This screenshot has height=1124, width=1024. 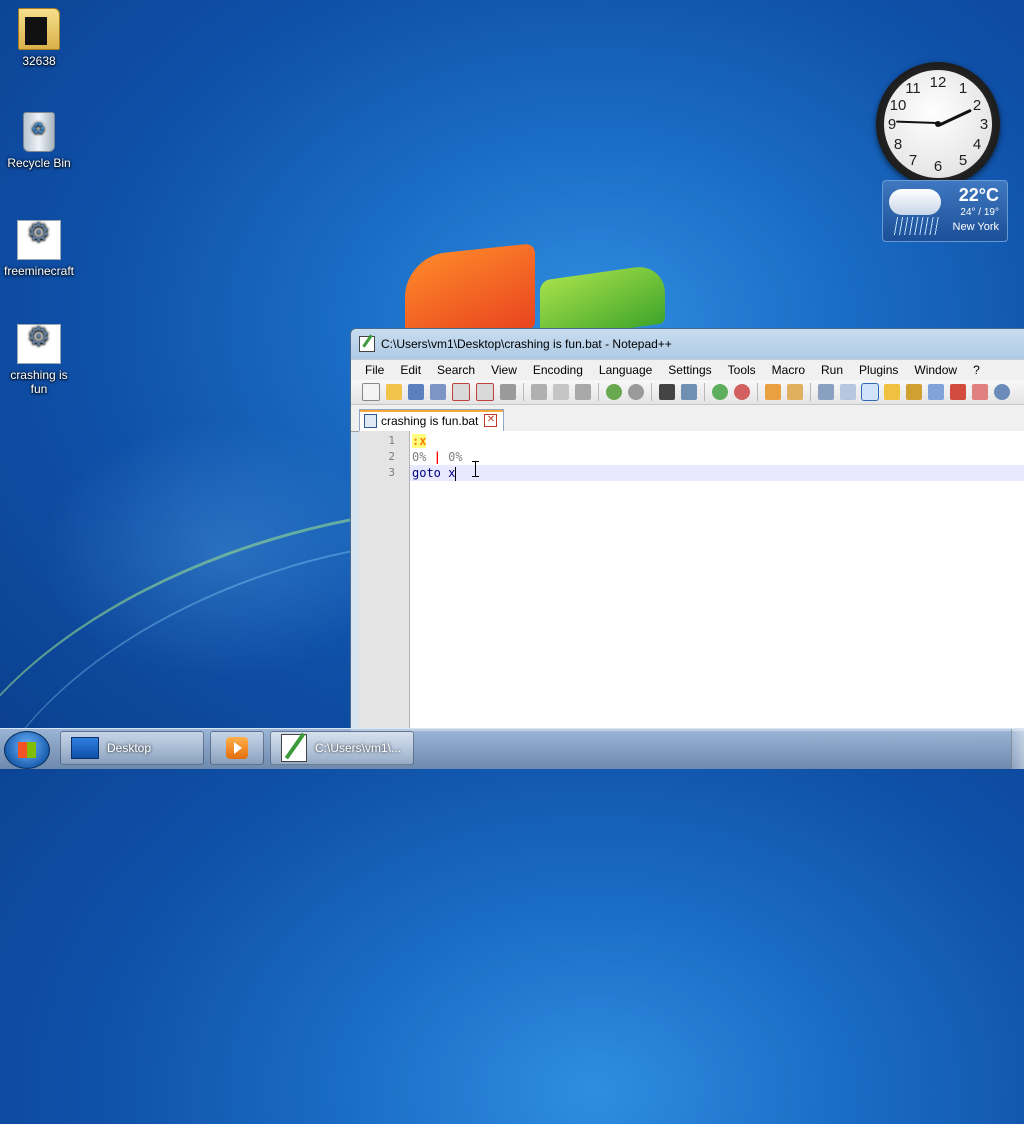 I want to click on replace-icon, so click(x=689, y=392).